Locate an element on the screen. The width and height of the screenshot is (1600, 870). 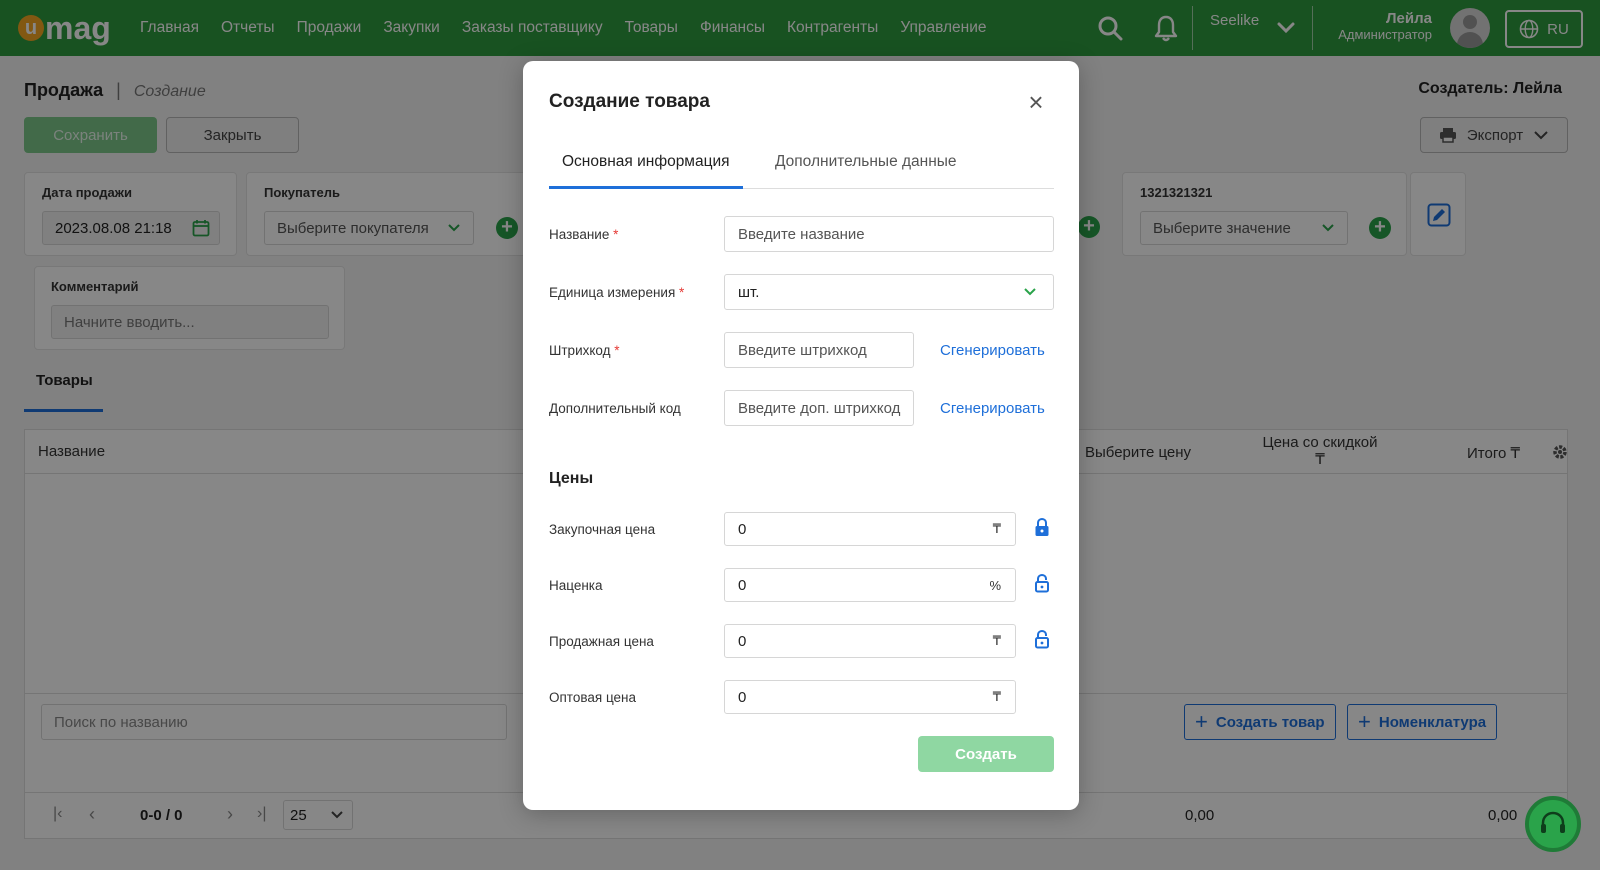
name-label: Название * is located at coordinates (584, 234).